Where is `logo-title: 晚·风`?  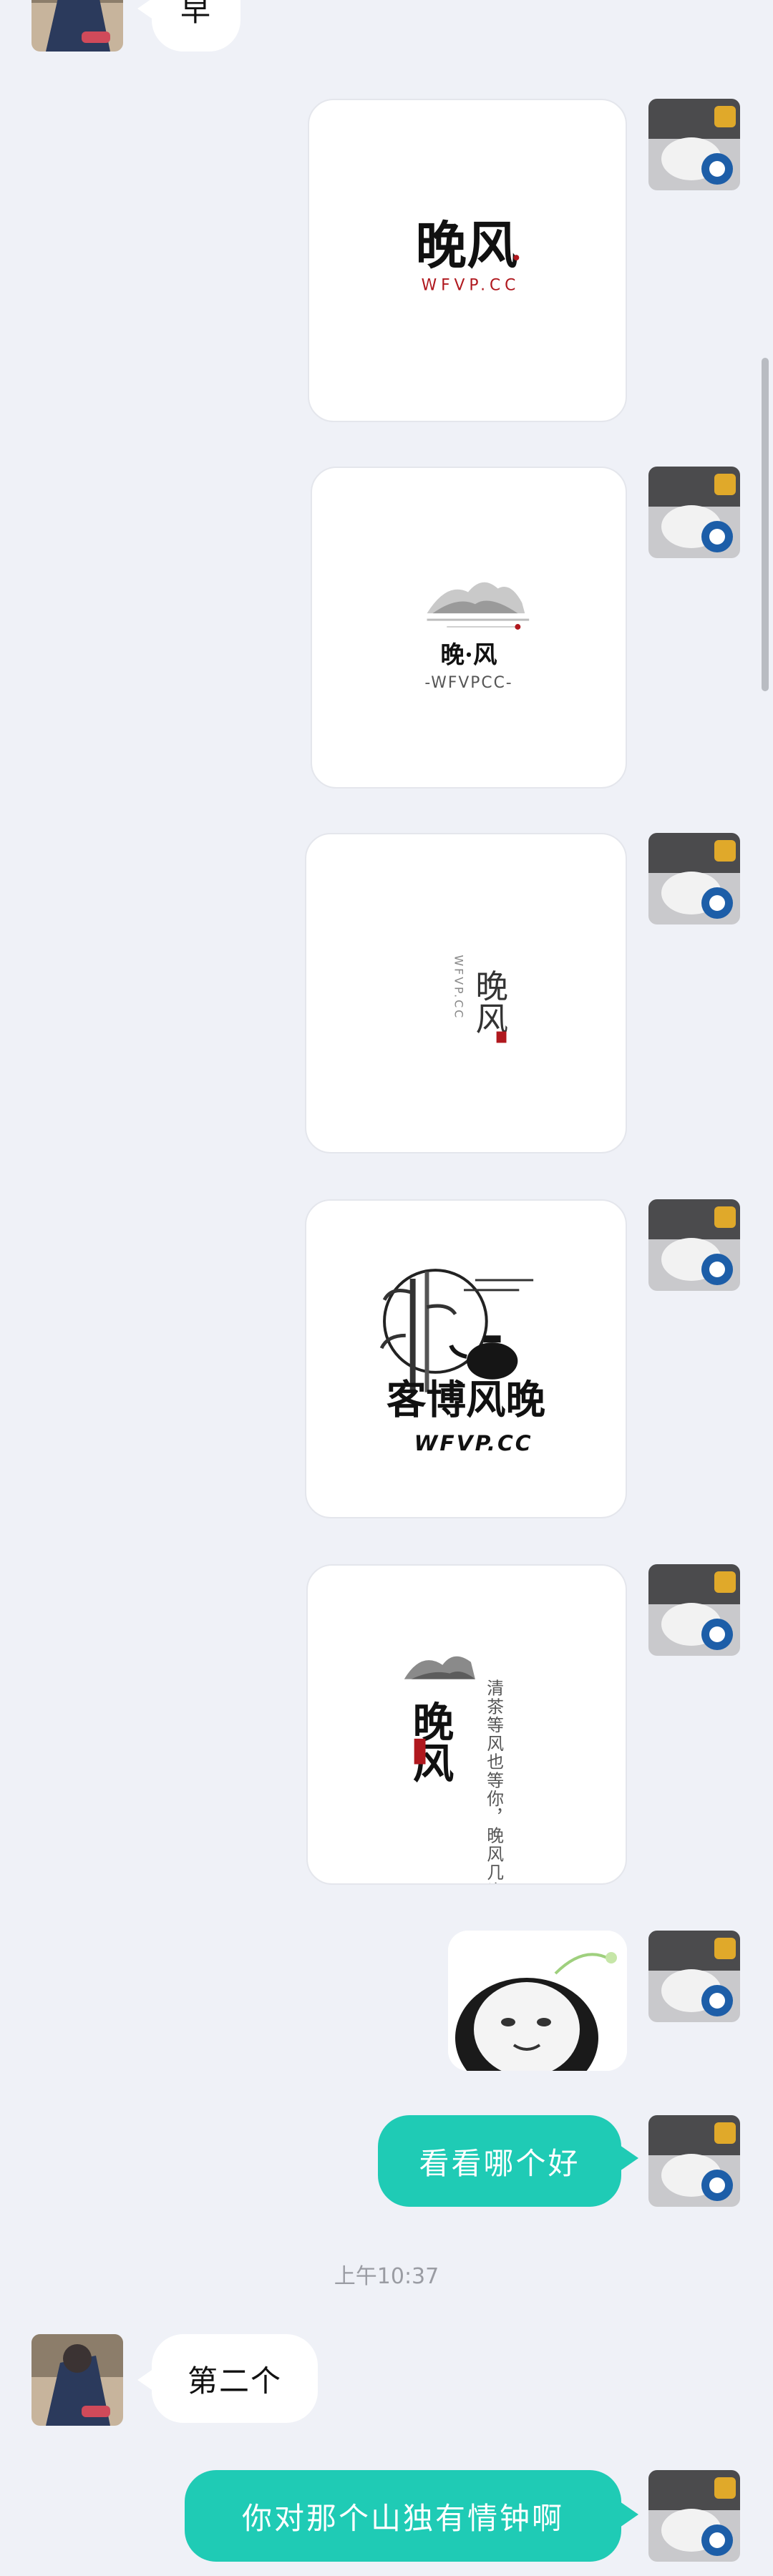 logo-title: 晚·风 is located at coordinates (468, 654).